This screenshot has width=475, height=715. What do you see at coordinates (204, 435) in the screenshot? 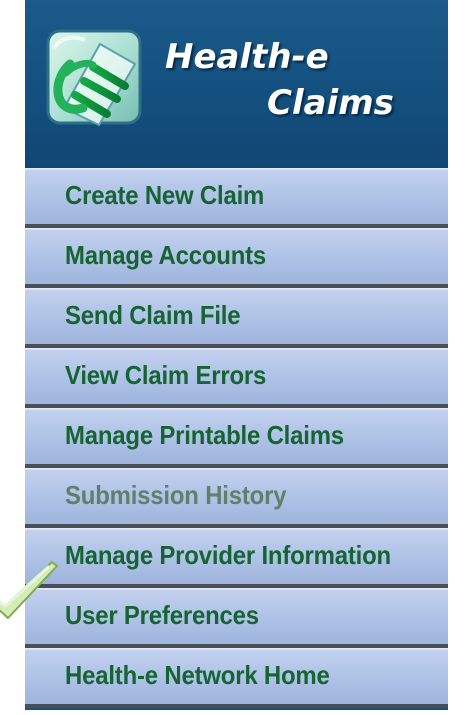
I see `menu-item-label: Manage Printable Claims` at bounding box center [204, 435].